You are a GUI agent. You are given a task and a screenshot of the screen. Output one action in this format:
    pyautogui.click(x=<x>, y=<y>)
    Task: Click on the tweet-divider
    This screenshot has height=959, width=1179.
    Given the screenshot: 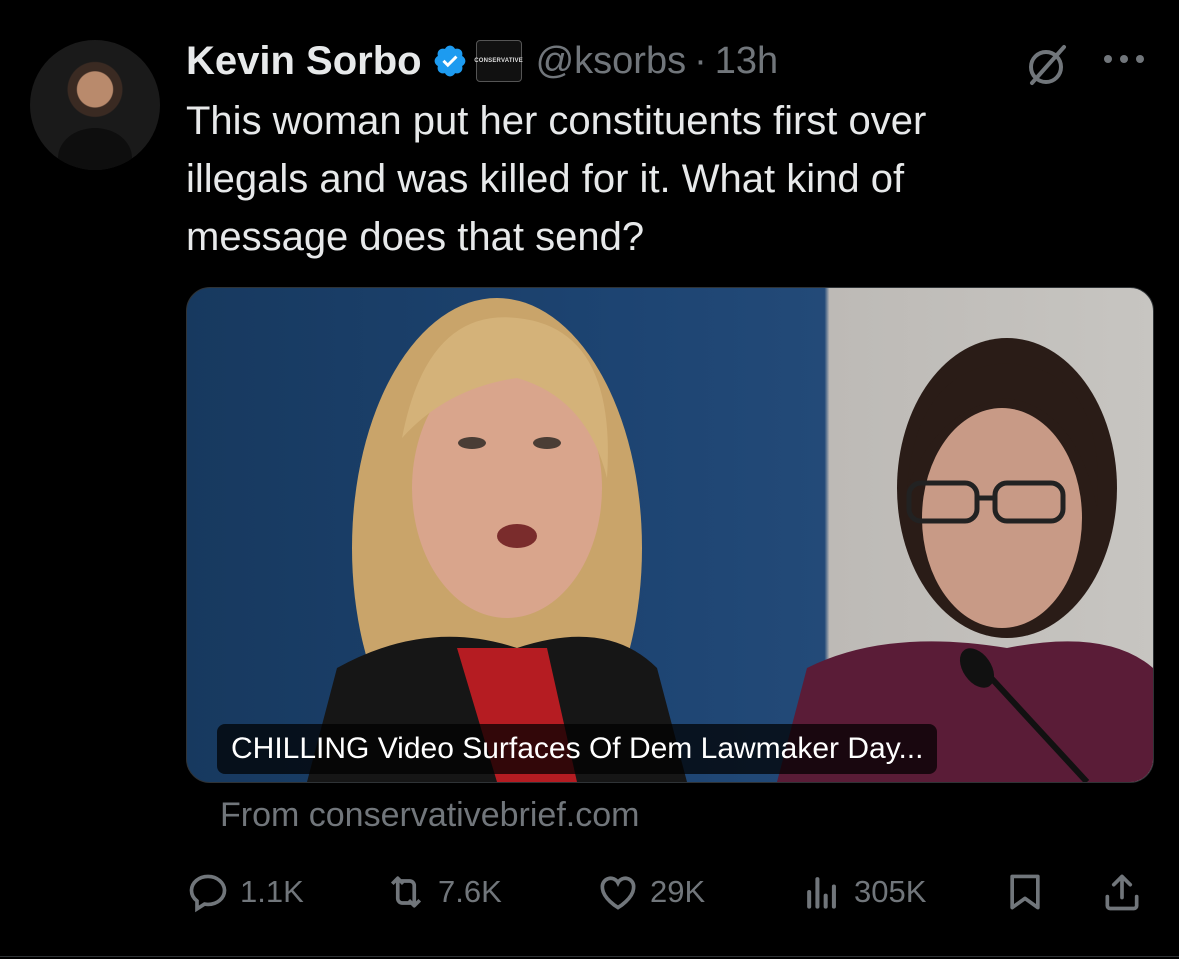 What is the action you would take?
    pyautogui.click(x=589, y=956)
    